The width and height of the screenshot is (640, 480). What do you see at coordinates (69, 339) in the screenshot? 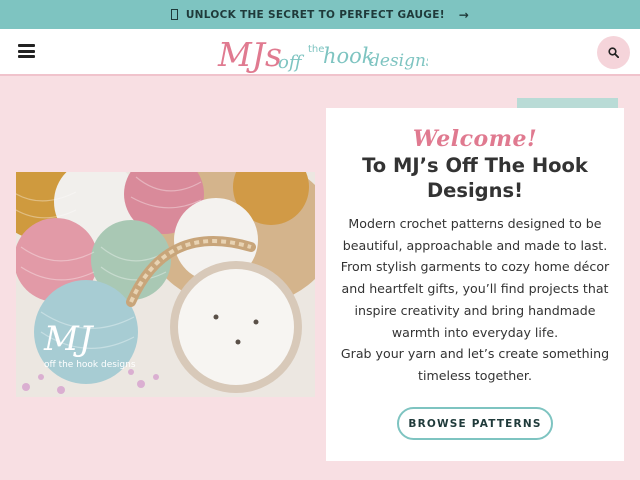
I see `watermark-mj: MJ` at bounding box center [69, 339].